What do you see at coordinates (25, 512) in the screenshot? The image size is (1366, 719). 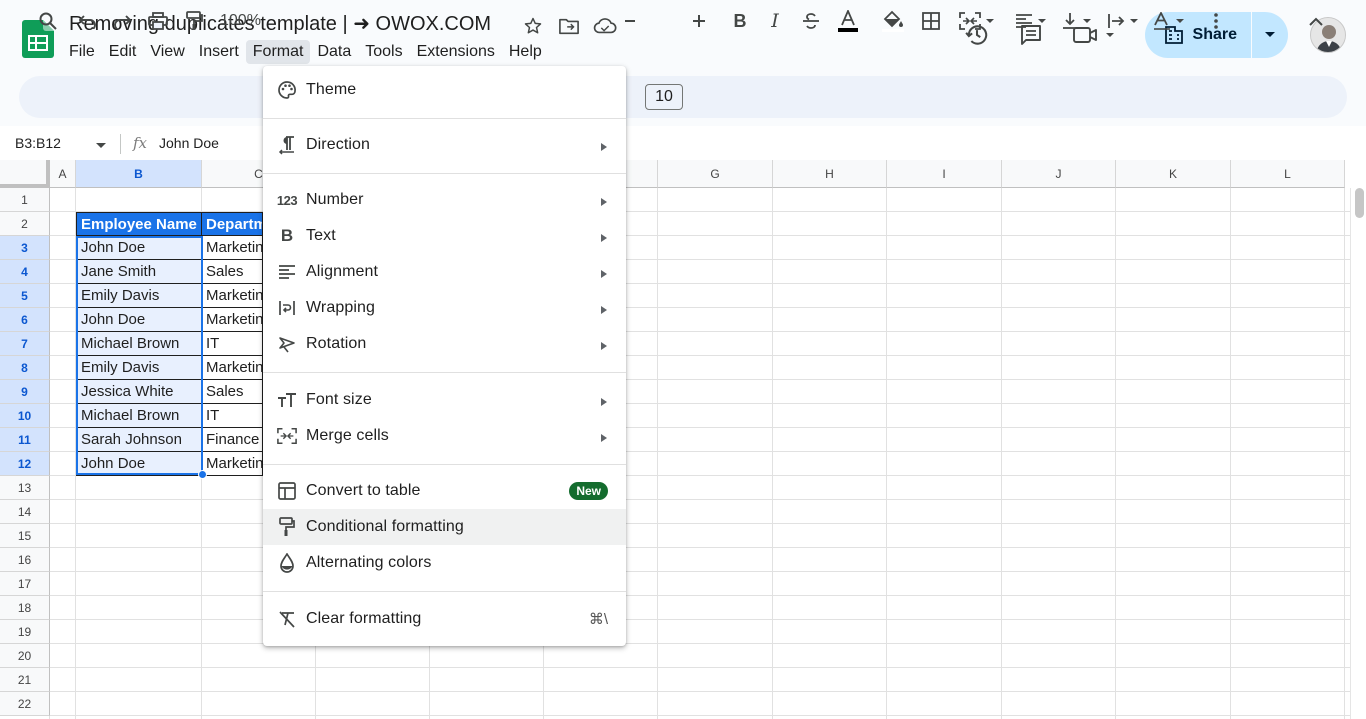 I see `row-header-14: 14` at bounding box center [25, 512].